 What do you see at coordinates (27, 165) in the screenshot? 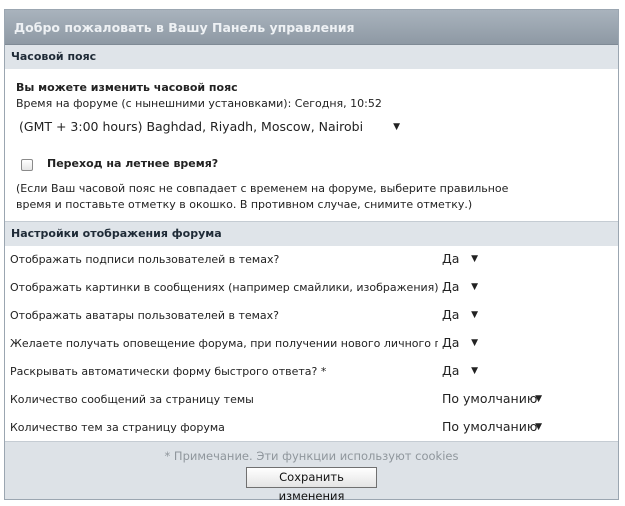
I see `dst-checkbox` at bounding box center [27, 165].